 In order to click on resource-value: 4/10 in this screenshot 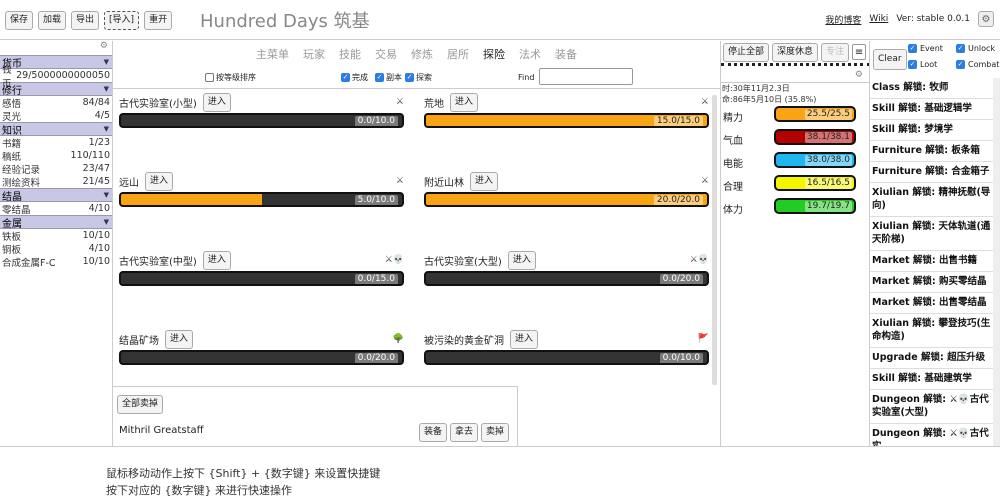, I will do `click(99, 208)`.